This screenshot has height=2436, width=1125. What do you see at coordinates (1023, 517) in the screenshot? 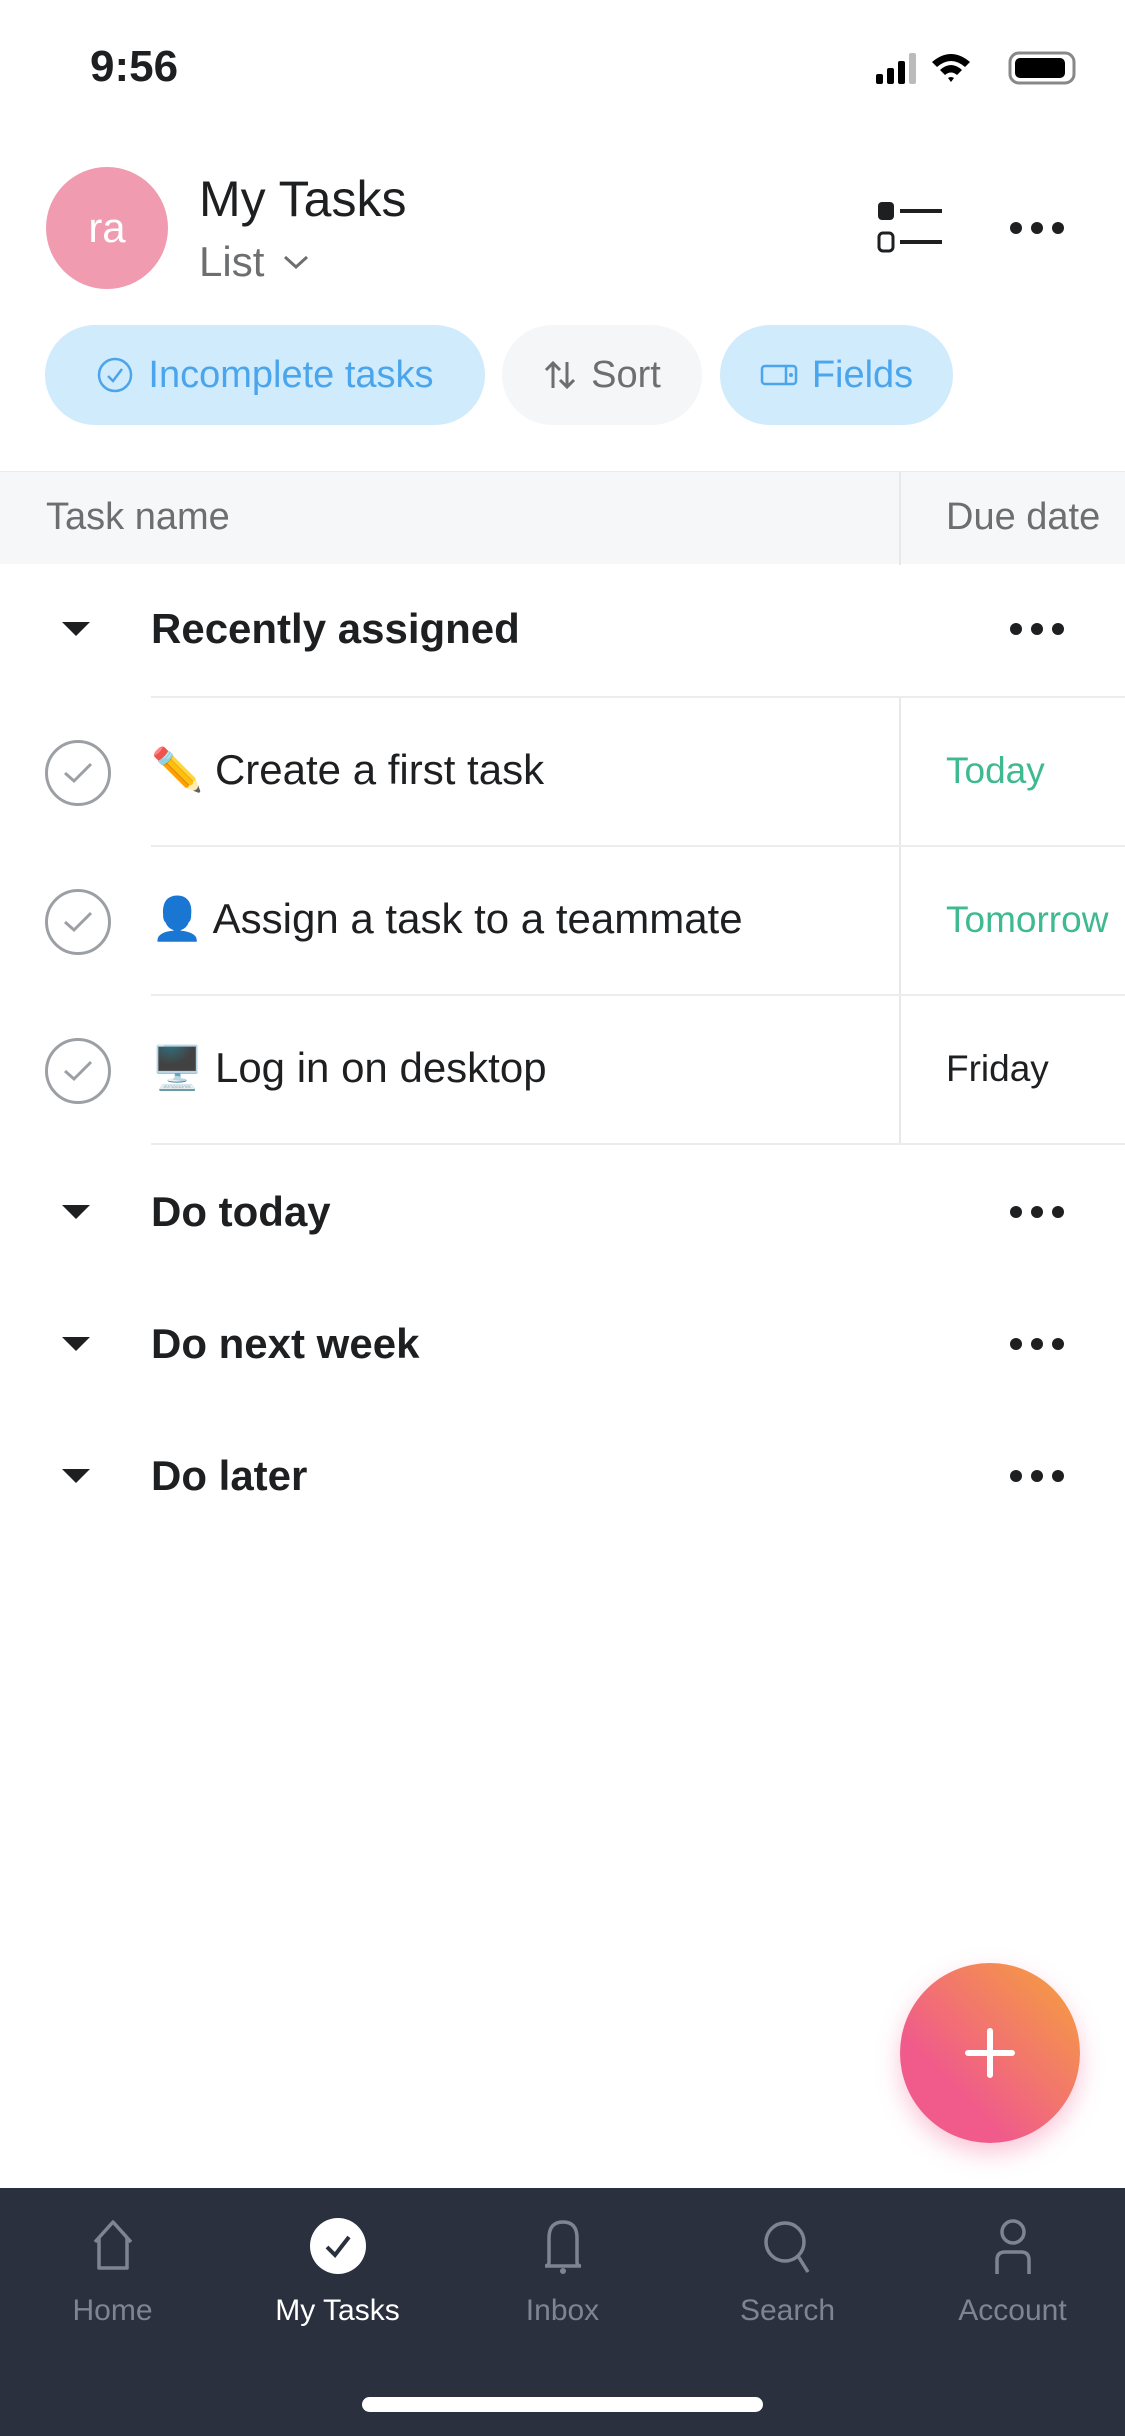
I see `due-date-column: Due date` at bounding box center [1023, 517].